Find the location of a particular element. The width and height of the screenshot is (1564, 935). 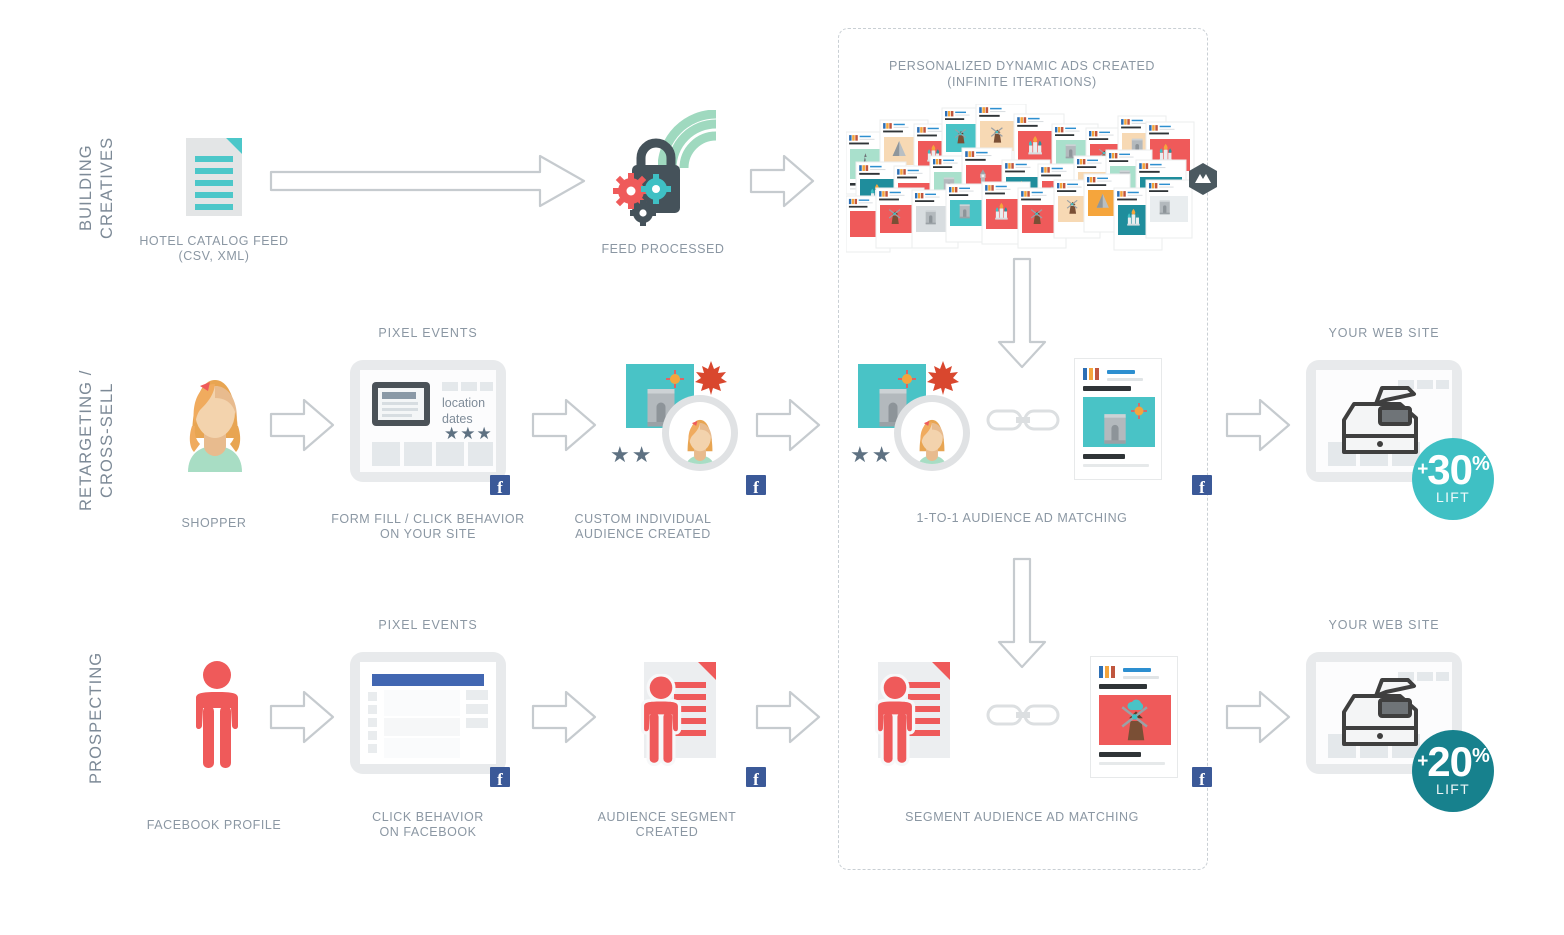

arrow-down-icon-to-1to1 is located at coordinates (1022, 313).